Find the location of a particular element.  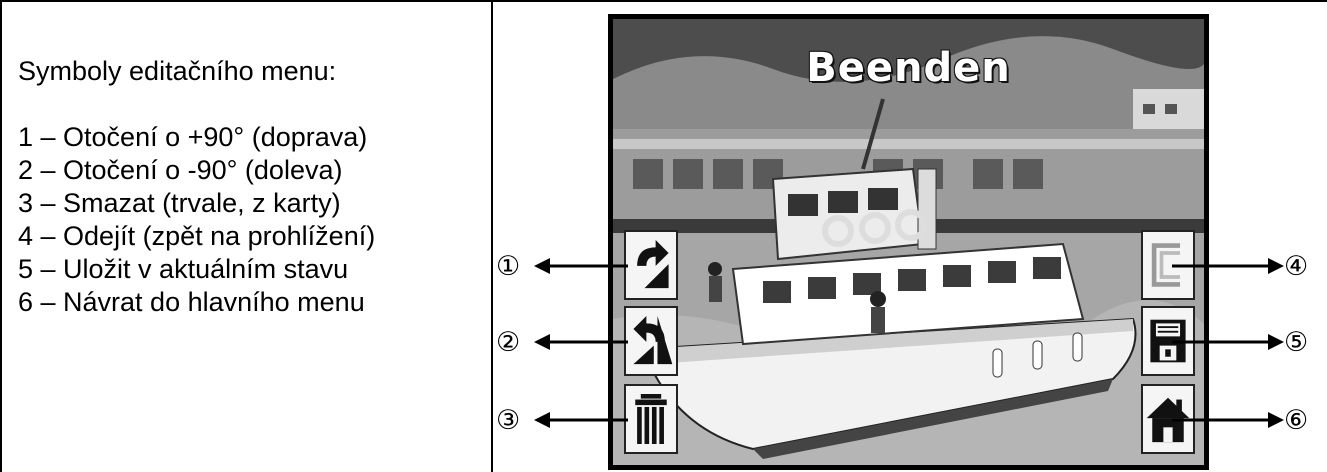

callout-4: ④ is located at coordinates (1247, 266).